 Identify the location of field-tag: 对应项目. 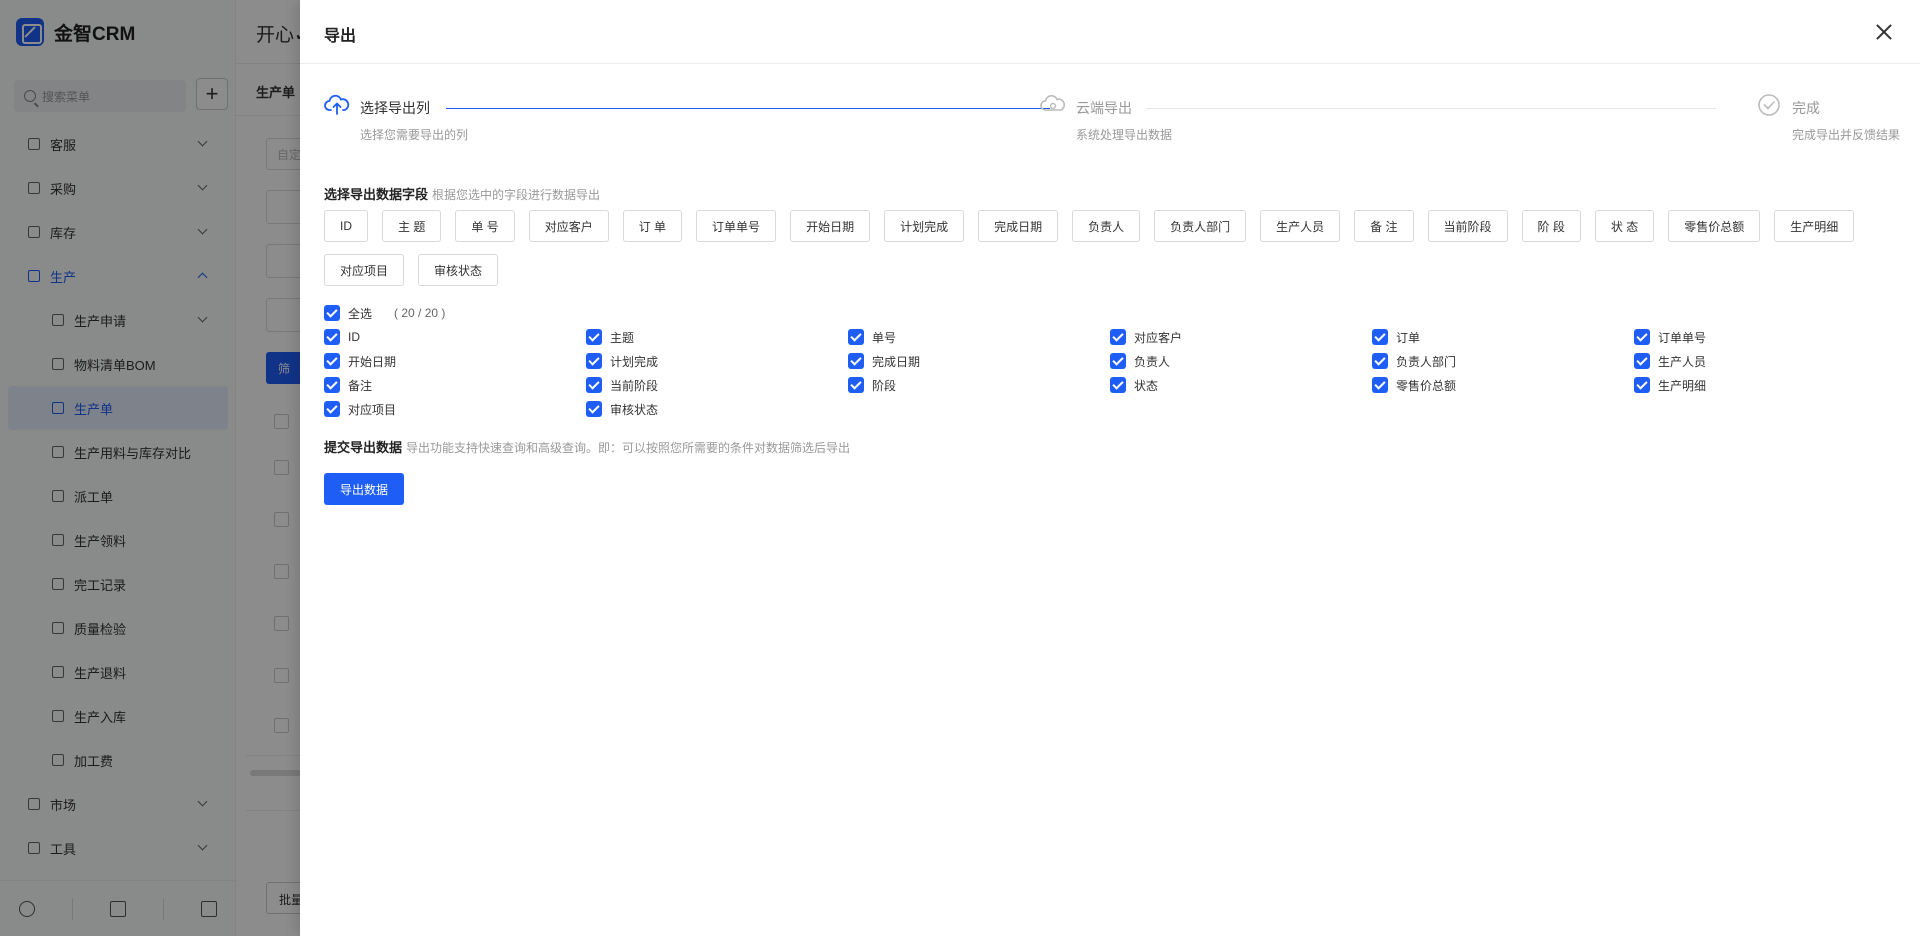
(364, 270).